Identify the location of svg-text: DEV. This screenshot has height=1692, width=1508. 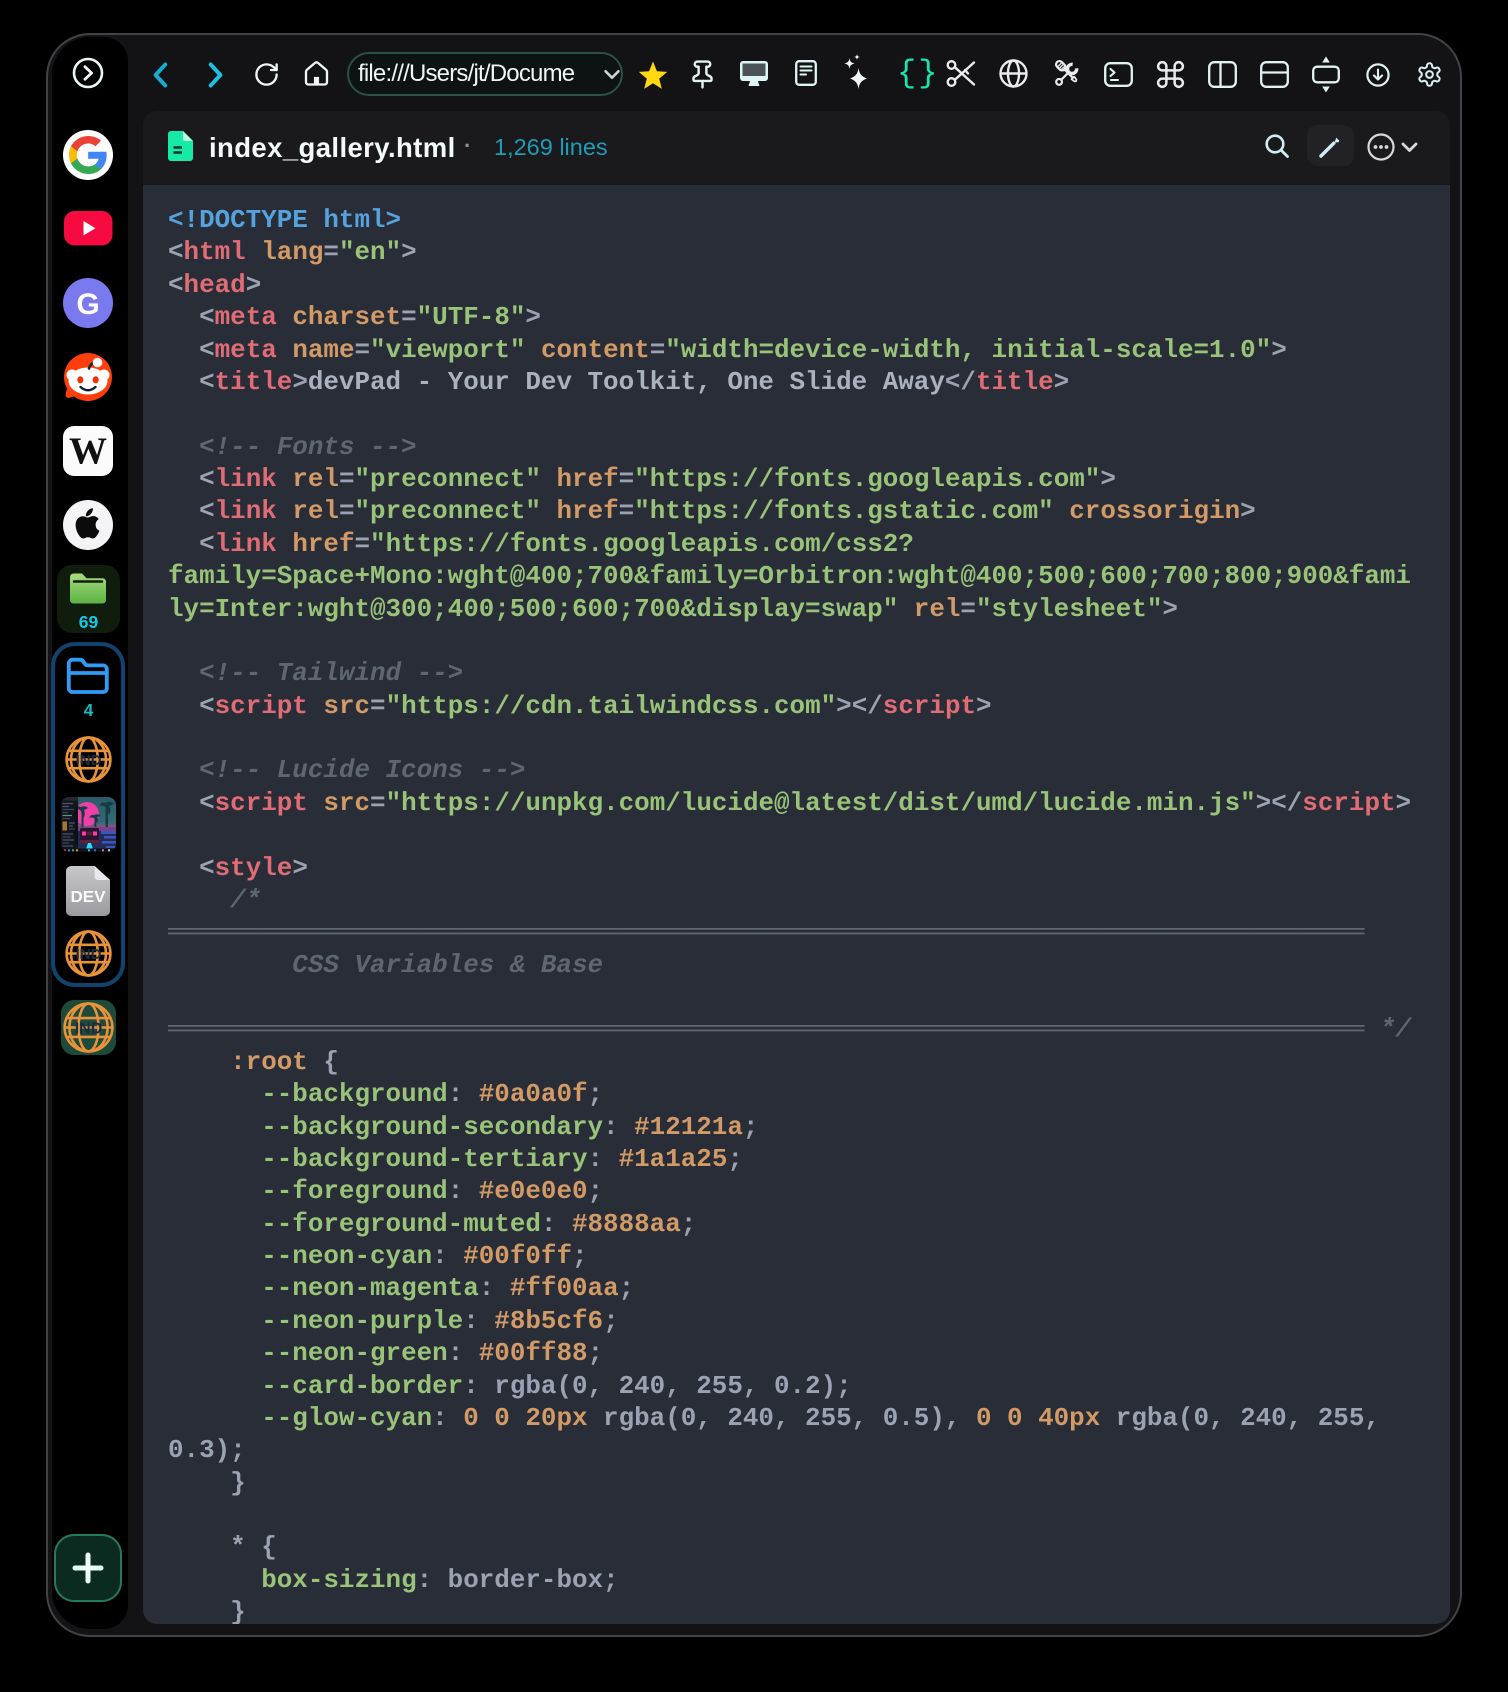
(87, 896).